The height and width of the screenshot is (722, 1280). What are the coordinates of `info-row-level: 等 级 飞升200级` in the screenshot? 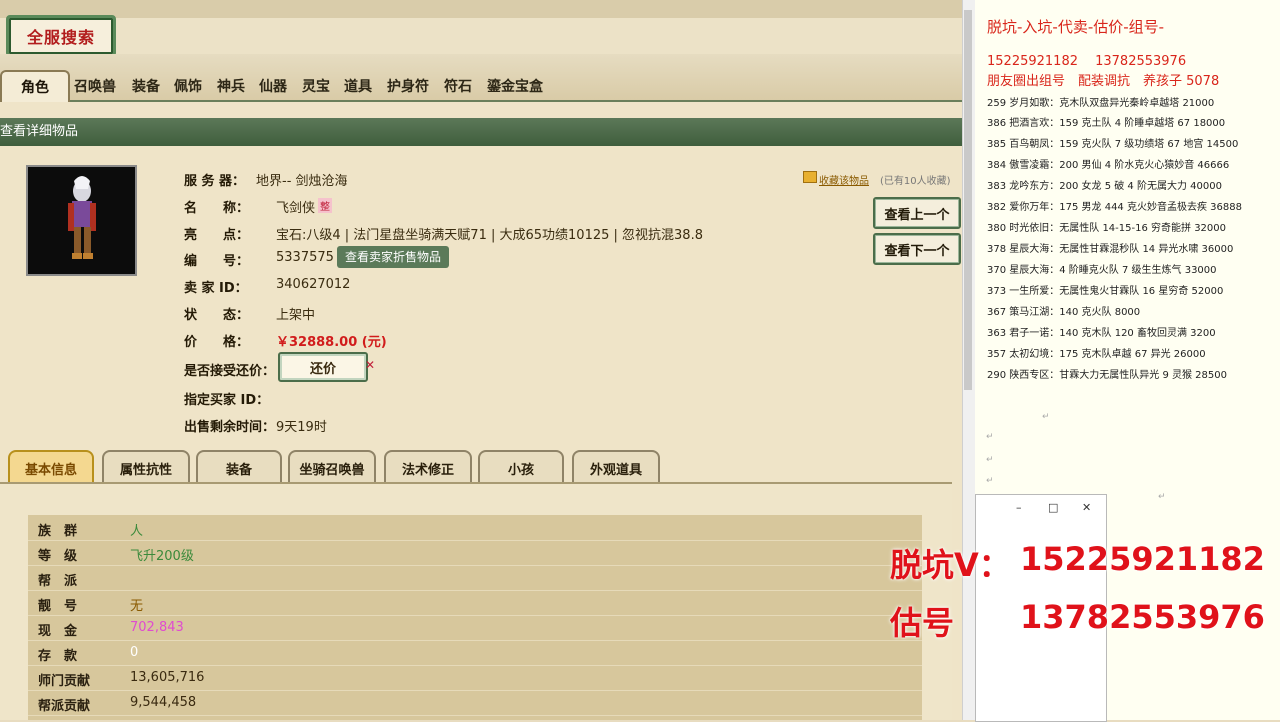 It's located at (475, 553).